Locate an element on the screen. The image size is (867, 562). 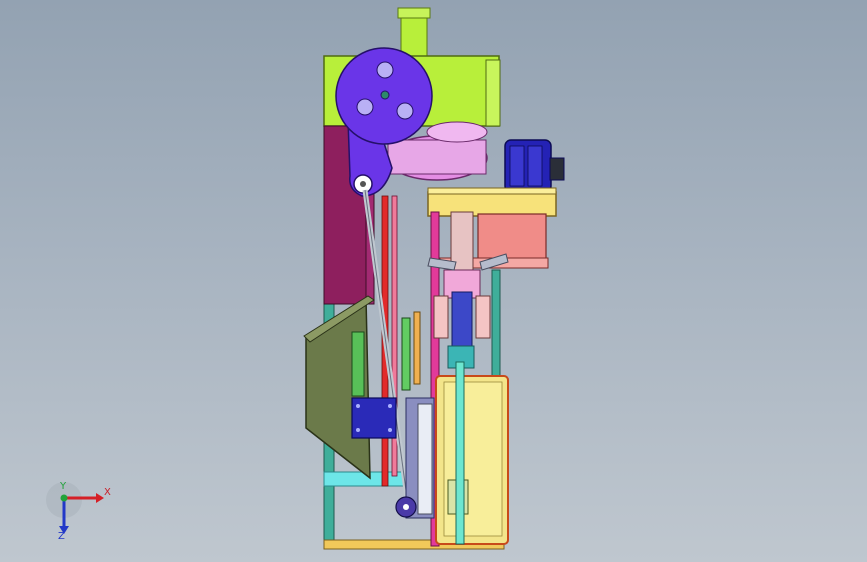
motor-end-cap is located at coordinates (557, 169).